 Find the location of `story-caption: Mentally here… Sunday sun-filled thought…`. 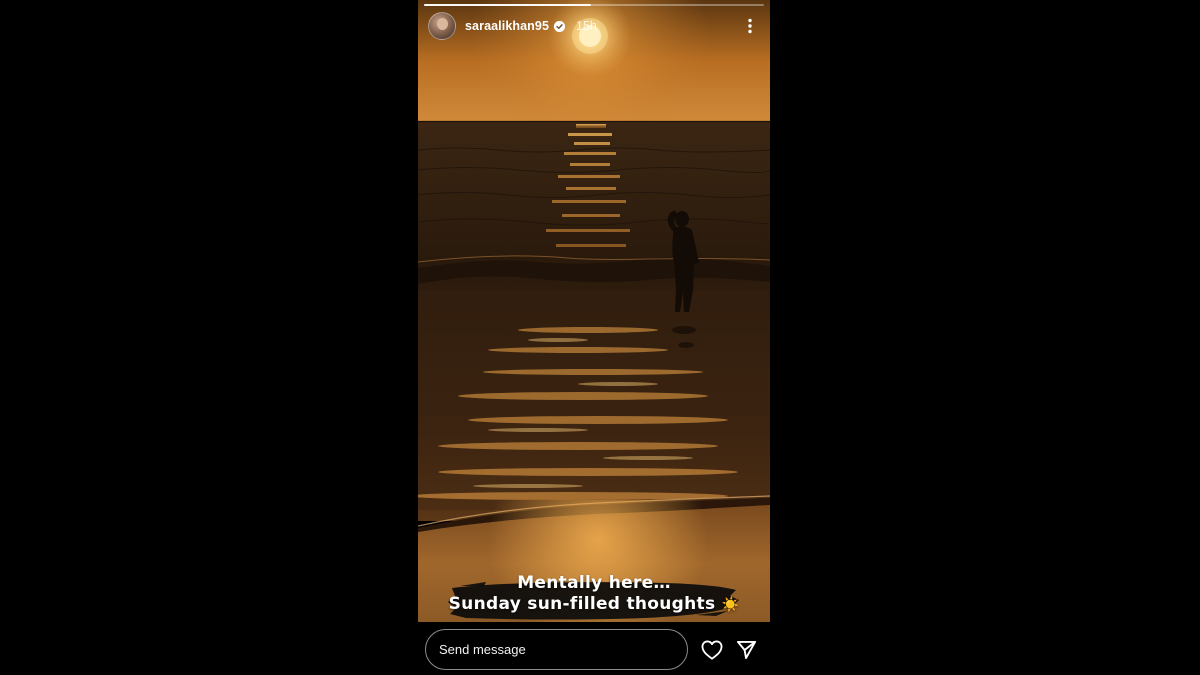

story-caption: Mentally here… Sunday sun-filled thought… is located at coordinates (594, 594).